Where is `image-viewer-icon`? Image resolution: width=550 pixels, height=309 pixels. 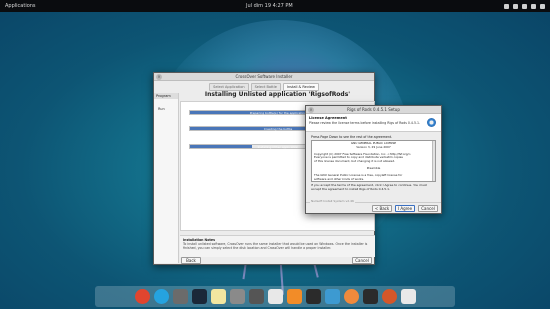 image-viewer-icon is located at coordinates (237, 296).